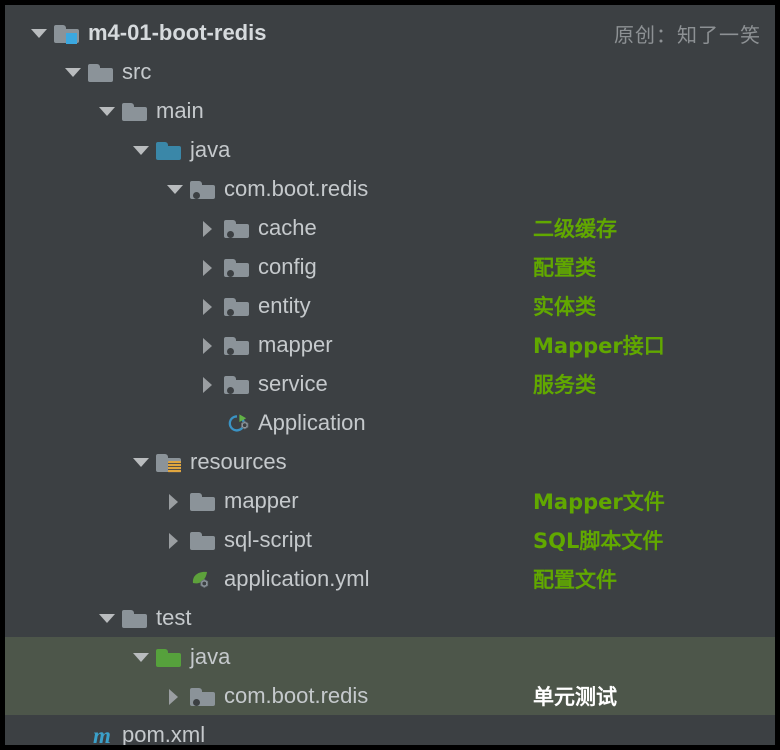 The image size is (780, 750). I want to click on row-annotation: Mapper接口, so click(599, 345).